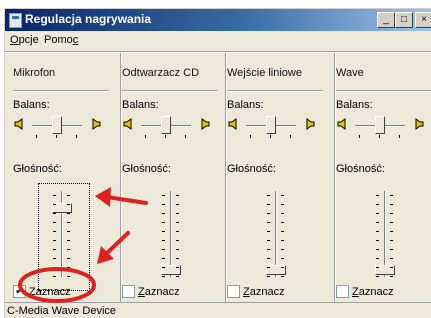 The image size is (431, 318). What do you see at coordinates (88, 19) in the screenshot?
I see `window-title: Regulacja nagrywania` at bounding box center [88, 19].